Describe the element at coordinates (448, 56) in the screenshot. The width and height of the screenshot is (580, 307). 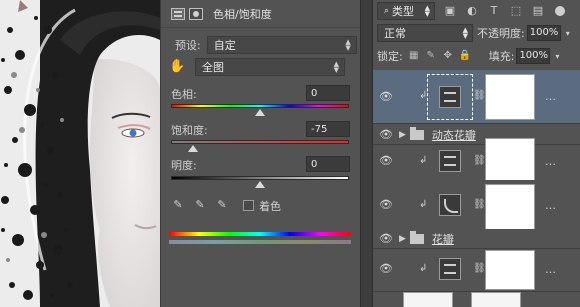
I see `lock-position-icon: ✥` at that location.